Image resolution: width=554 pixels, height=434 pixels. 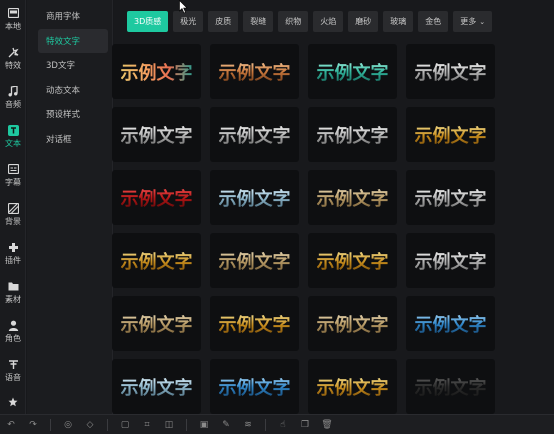 What do you see at coordinates (13, 299) in the screenshot?
I see `rail-label: 素材` at bounding box center [13, 299].